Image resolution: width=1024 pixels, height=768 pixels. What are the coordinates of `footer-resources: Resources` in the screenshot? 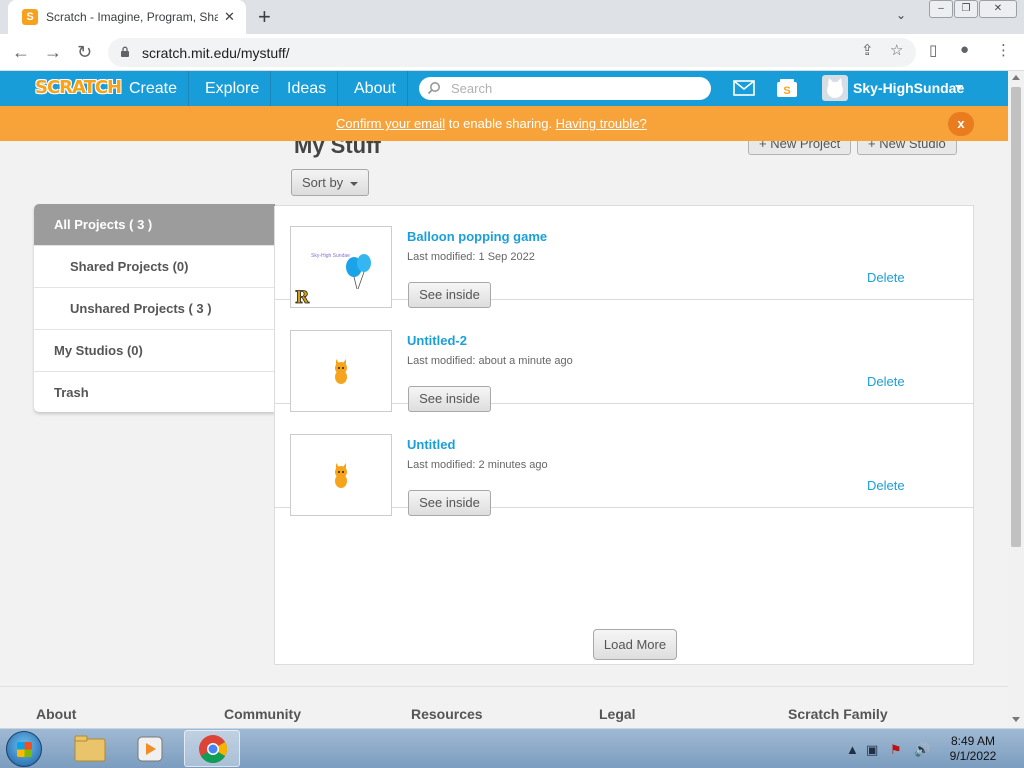 It's located at (447, 714).